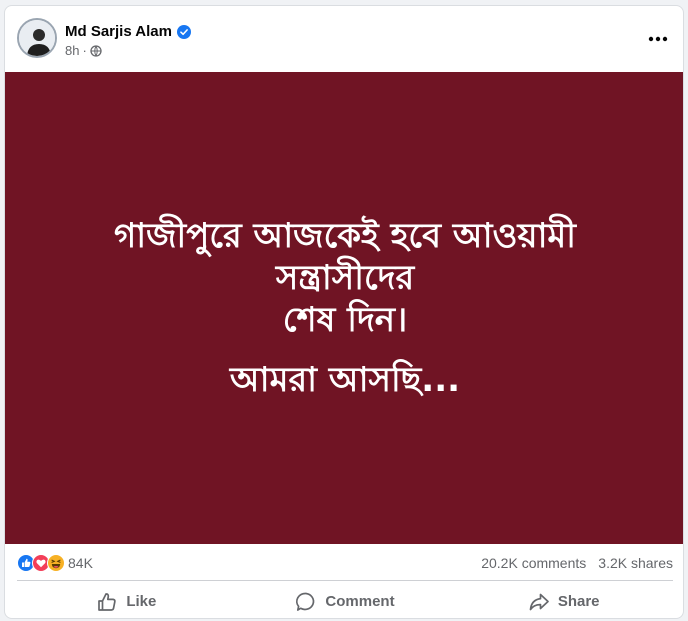 Image resolution: width=688 pixels, height=621 pixels. What do you see at coordinates (345, 320) in the screenshot?
I see `image-text-line-3: শেষ দিন।` at bounding box center [345, 320].